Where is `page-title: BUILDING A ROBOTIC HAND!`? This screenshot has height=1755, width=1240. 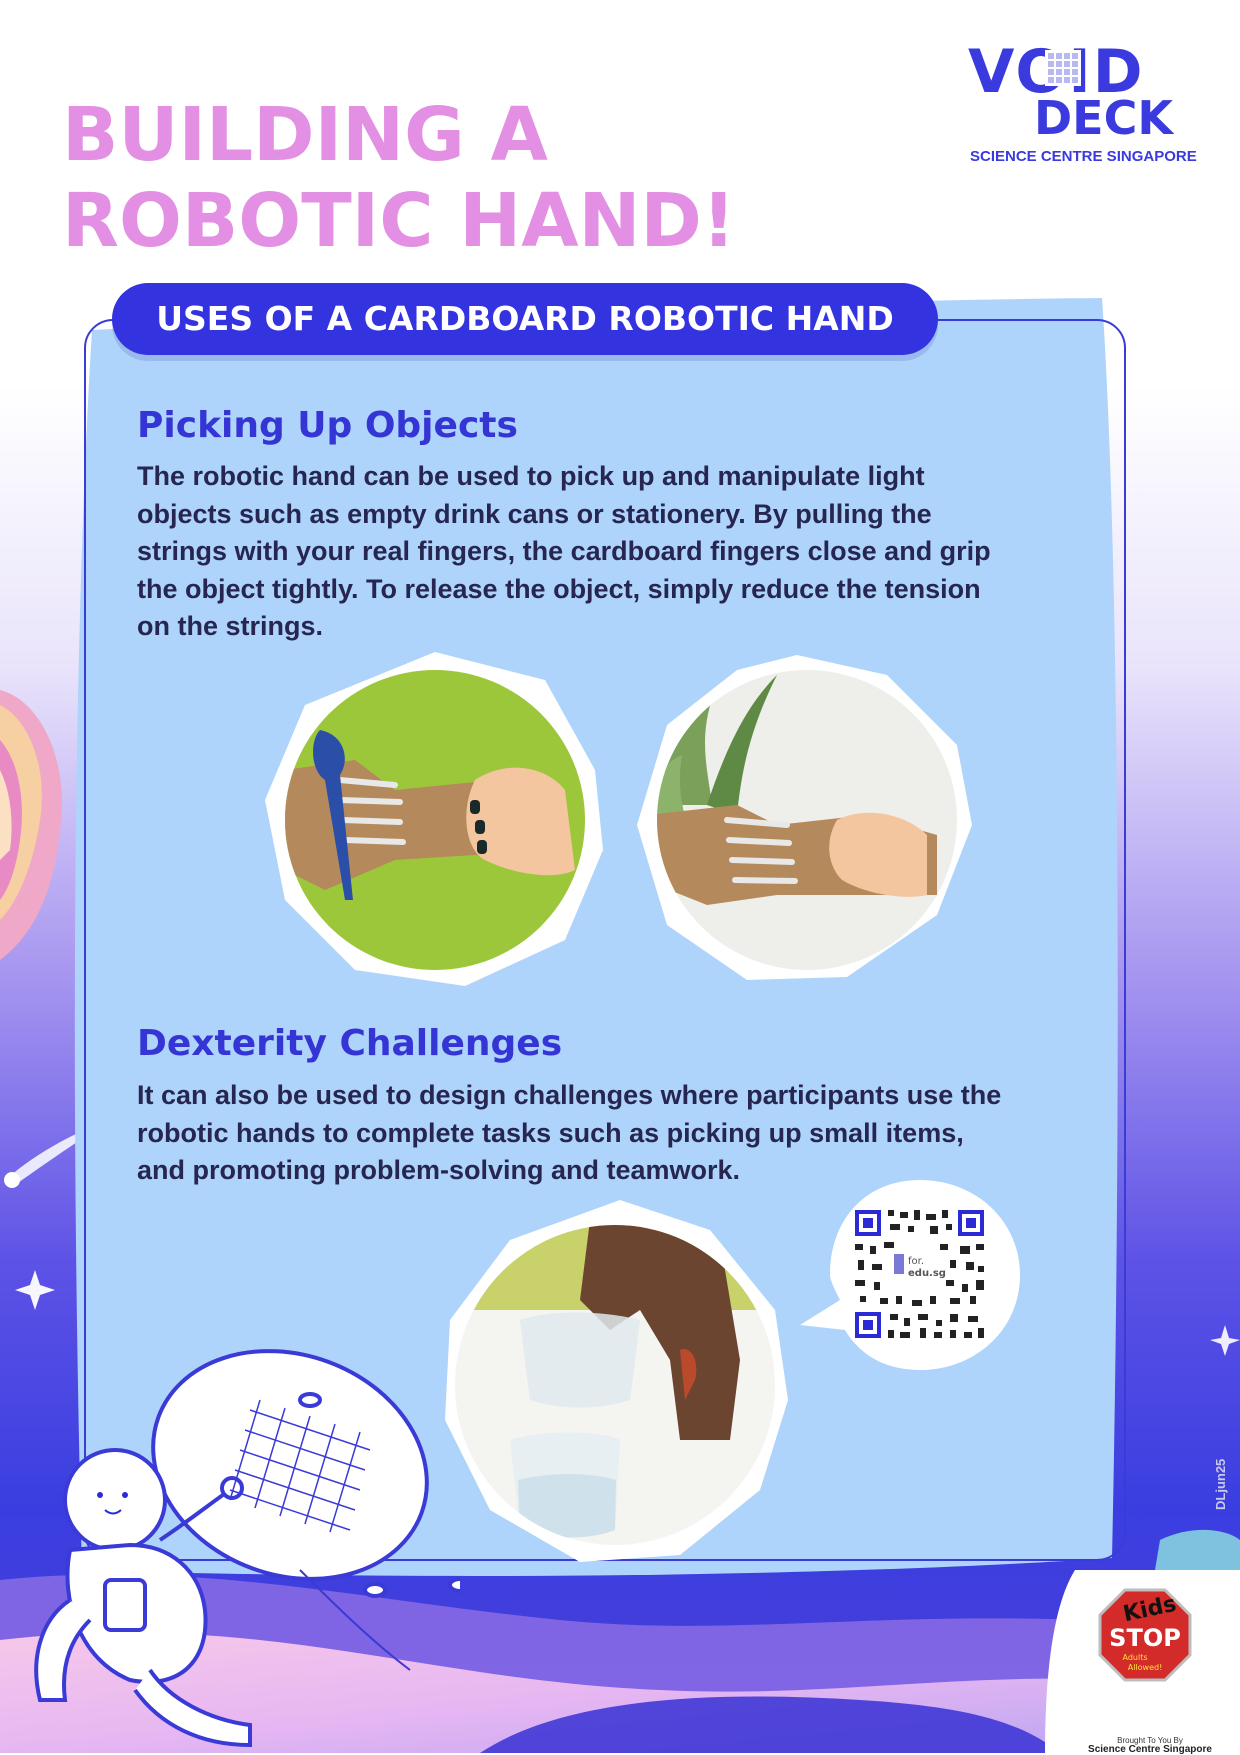
page-title: BUILDING A ROBOTIC HAND! is located at coordinates (399, 178).